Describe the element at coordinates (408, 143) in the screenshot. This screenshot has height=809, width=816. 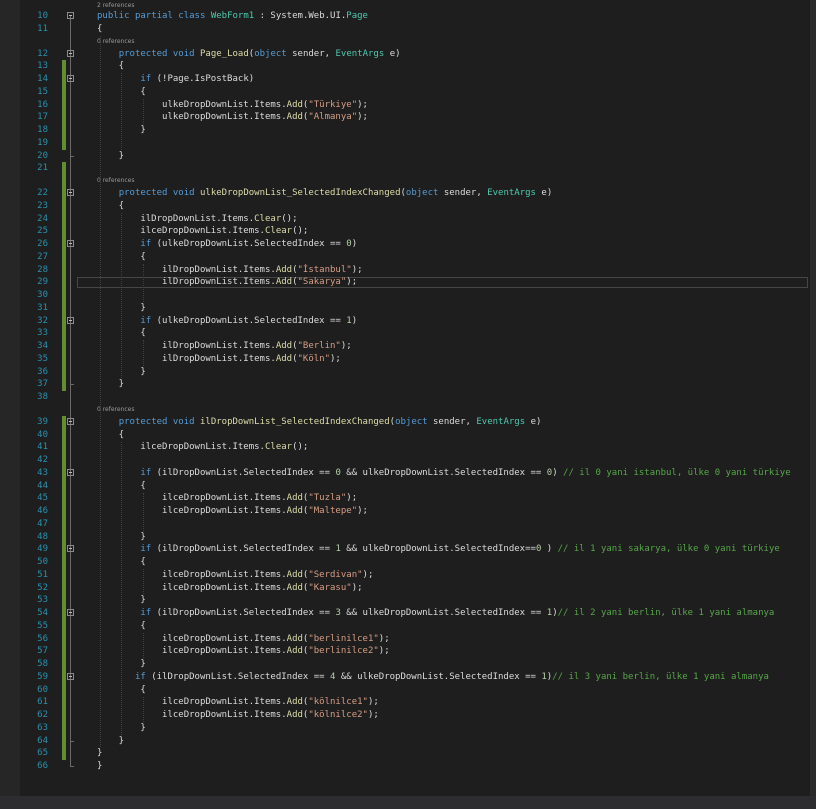
I see `code-line: 19` at that location.